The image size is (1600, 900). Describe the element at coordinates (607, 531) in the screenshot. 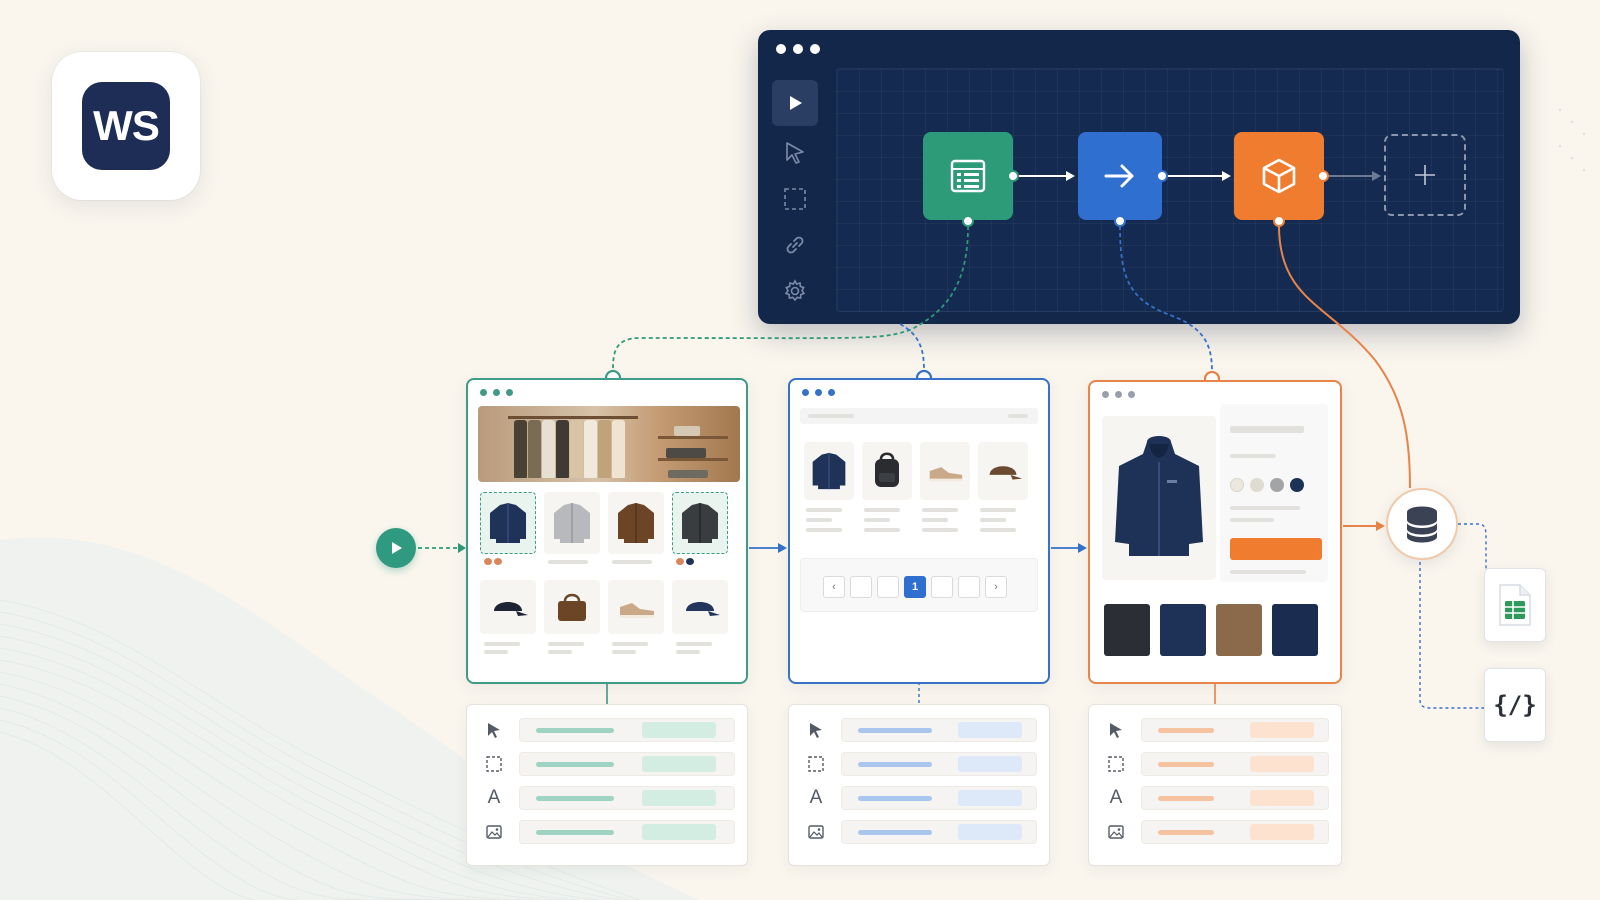

I see `category-page-window` at that location.